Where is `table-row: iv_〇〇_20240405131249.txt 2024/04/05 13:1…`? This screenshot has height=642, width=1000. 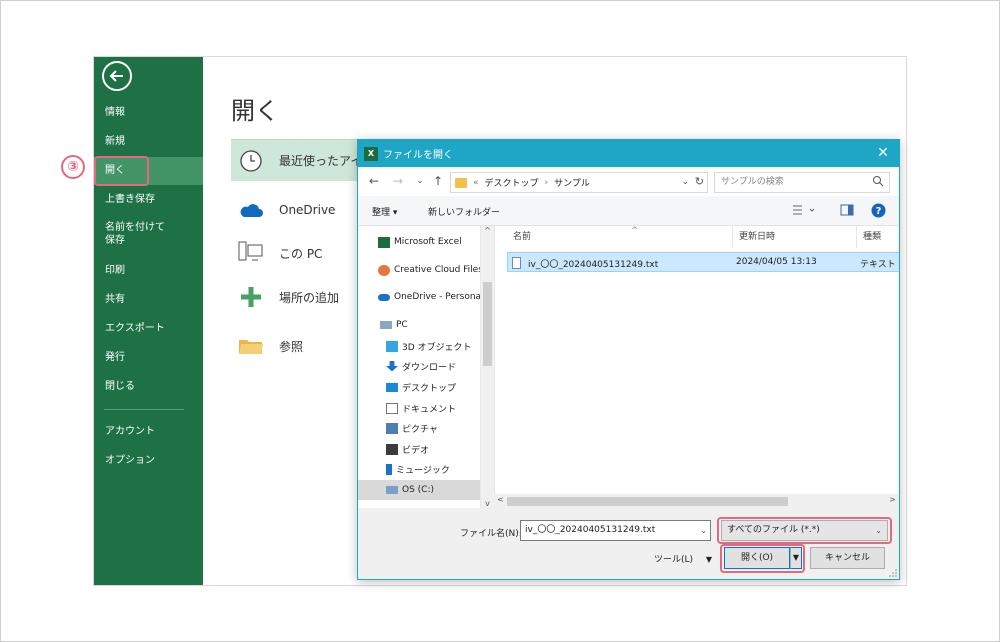
table-row: iv_〇〇_20240405131249.txt 2024/04/05 13:1… is located at coordinates (703, 262).